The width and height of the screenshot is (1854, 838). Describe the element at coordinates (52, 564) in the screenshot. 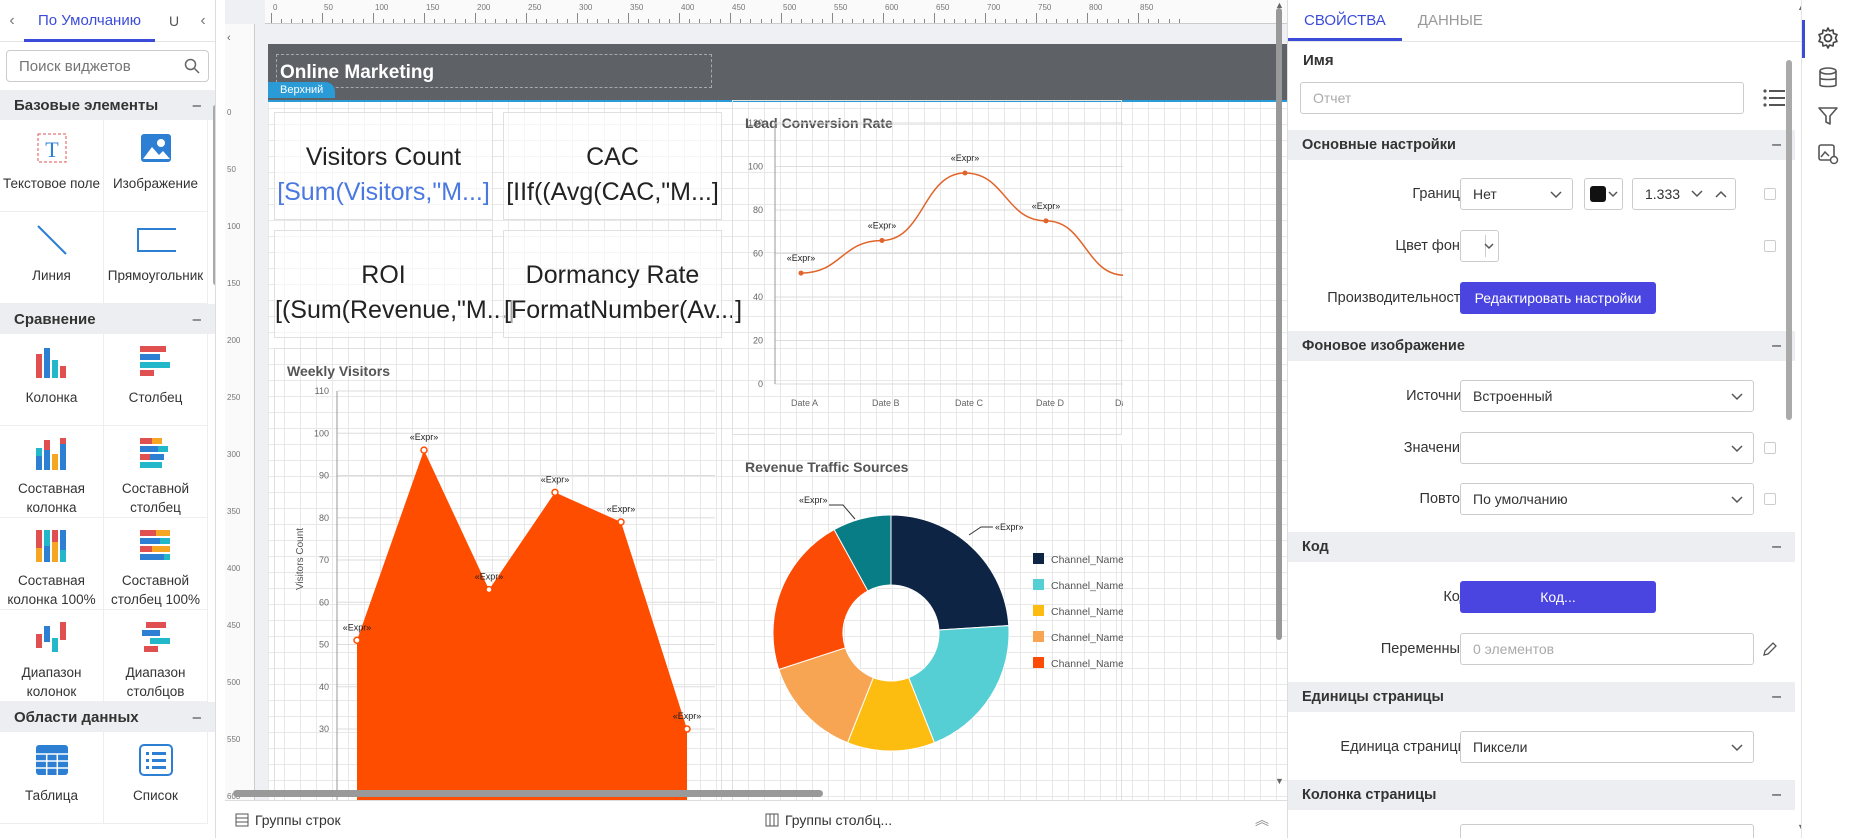

I see `widget-stacked-column-100: Составная колонка 100%` at that location.